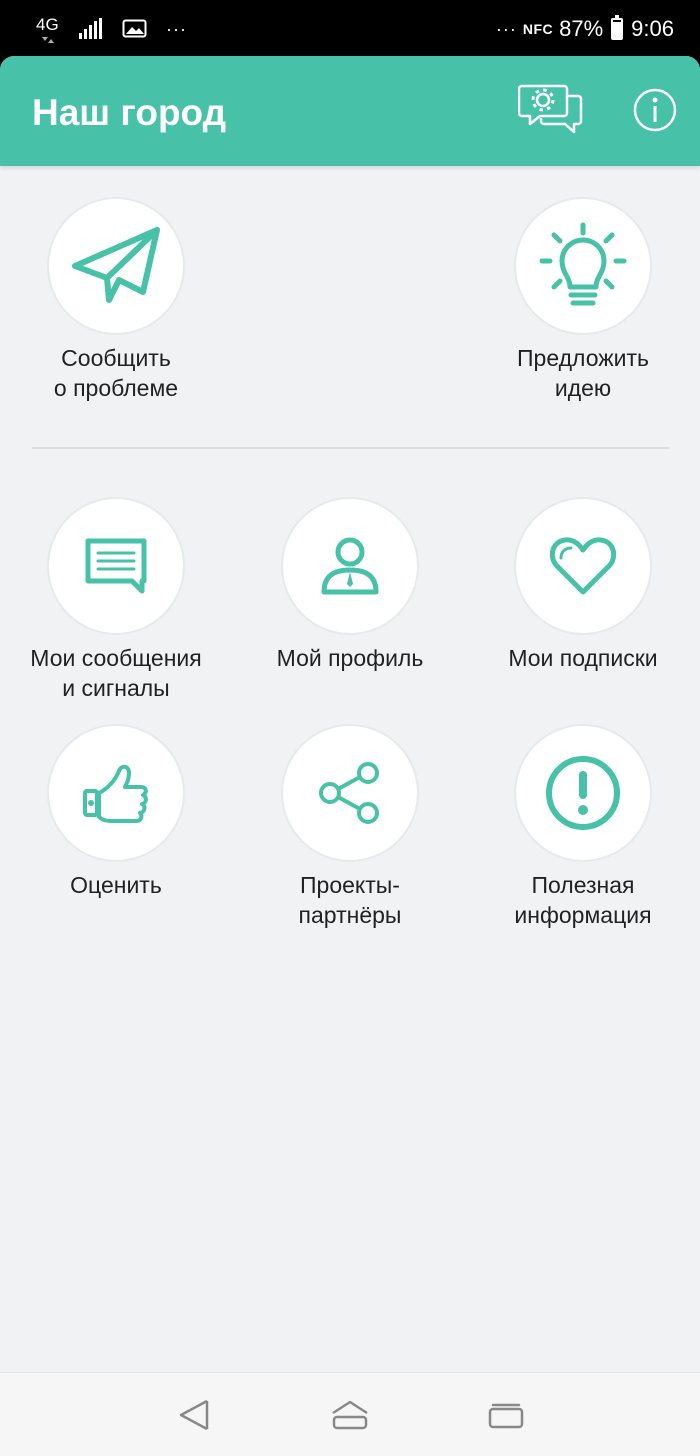 The height and width of the screenshot is (1456, 700). Describe the element at coordinates (116, 885) in the screenshot. I see `rate-label: Оценить` at that location.